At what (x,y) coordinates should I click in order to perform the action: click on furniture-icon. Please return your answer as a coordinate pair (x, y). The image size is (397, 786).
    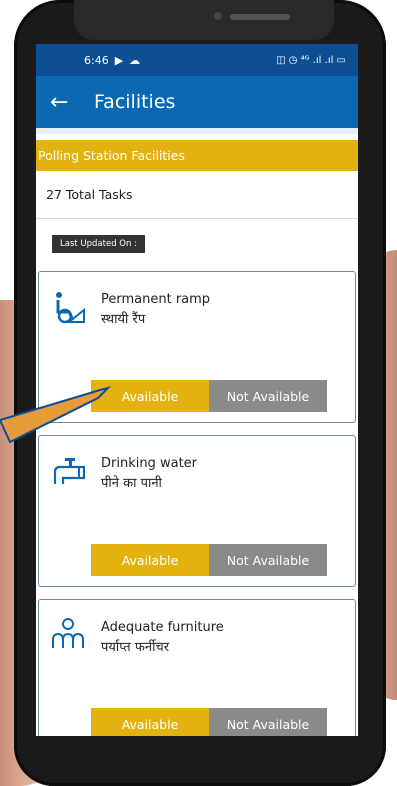
    Looking at the image, I should click on (68, 633).